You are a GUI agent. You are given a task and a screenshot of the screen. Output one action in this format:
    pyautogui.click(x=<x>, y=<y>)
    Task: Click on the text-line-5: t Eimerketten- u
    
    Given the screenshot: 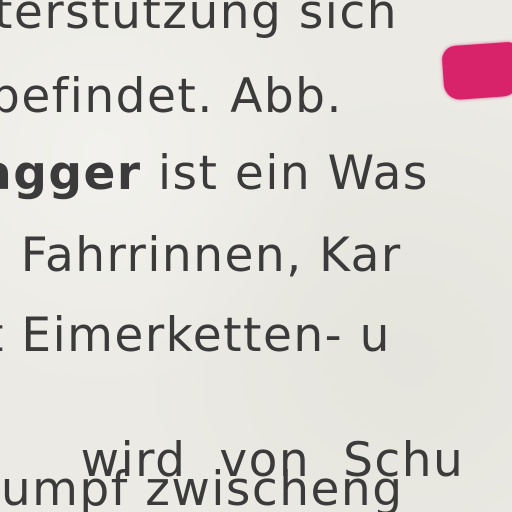 What is the action you would take?
    pyautogui.click(x=195, y=335)
    